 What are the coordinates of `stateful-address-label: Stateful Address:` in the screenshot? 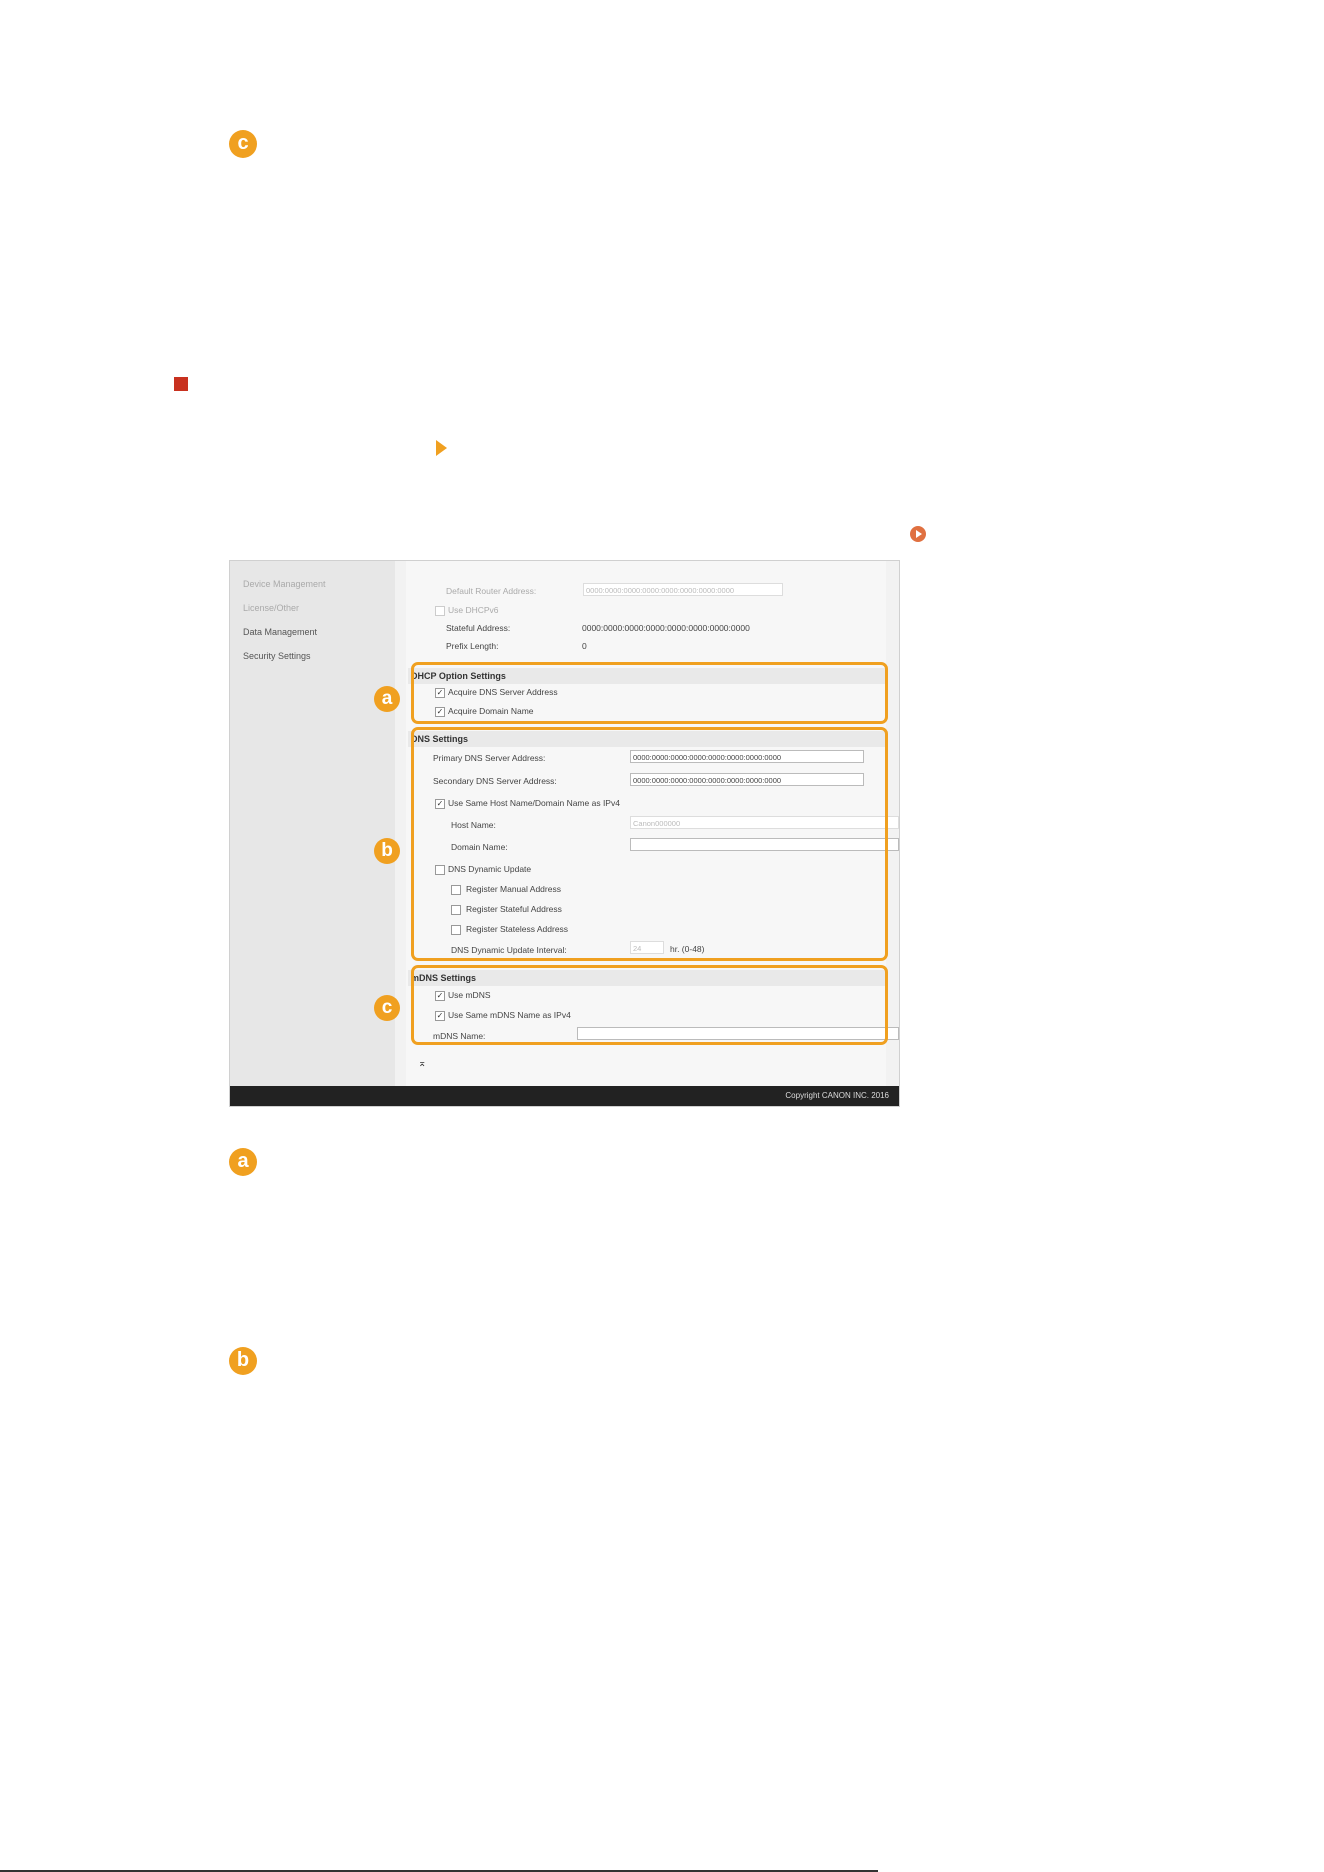 It's located at (478, 628).